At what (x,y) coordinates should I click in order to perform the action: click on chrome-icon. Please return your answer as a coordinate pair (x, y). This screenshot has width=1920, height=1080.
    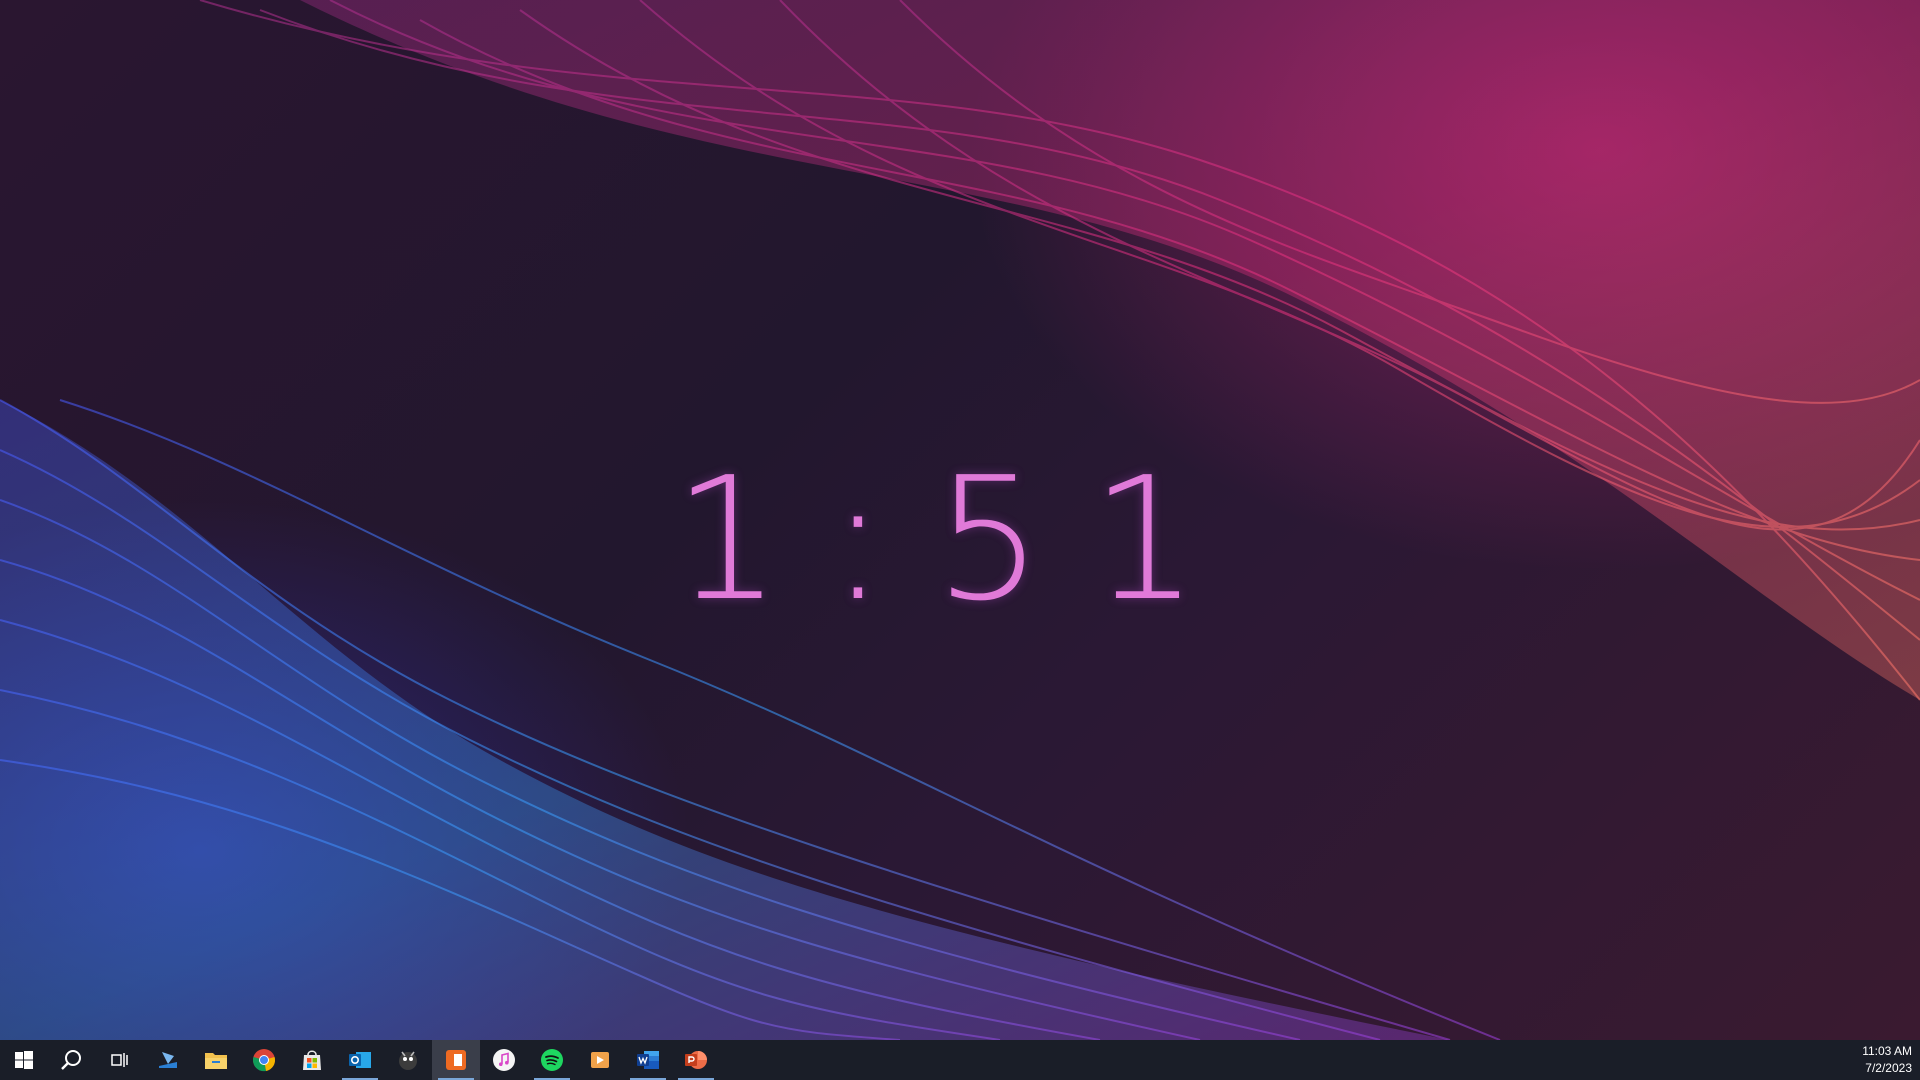
    Looking at the image, I should click on (264, 1060).